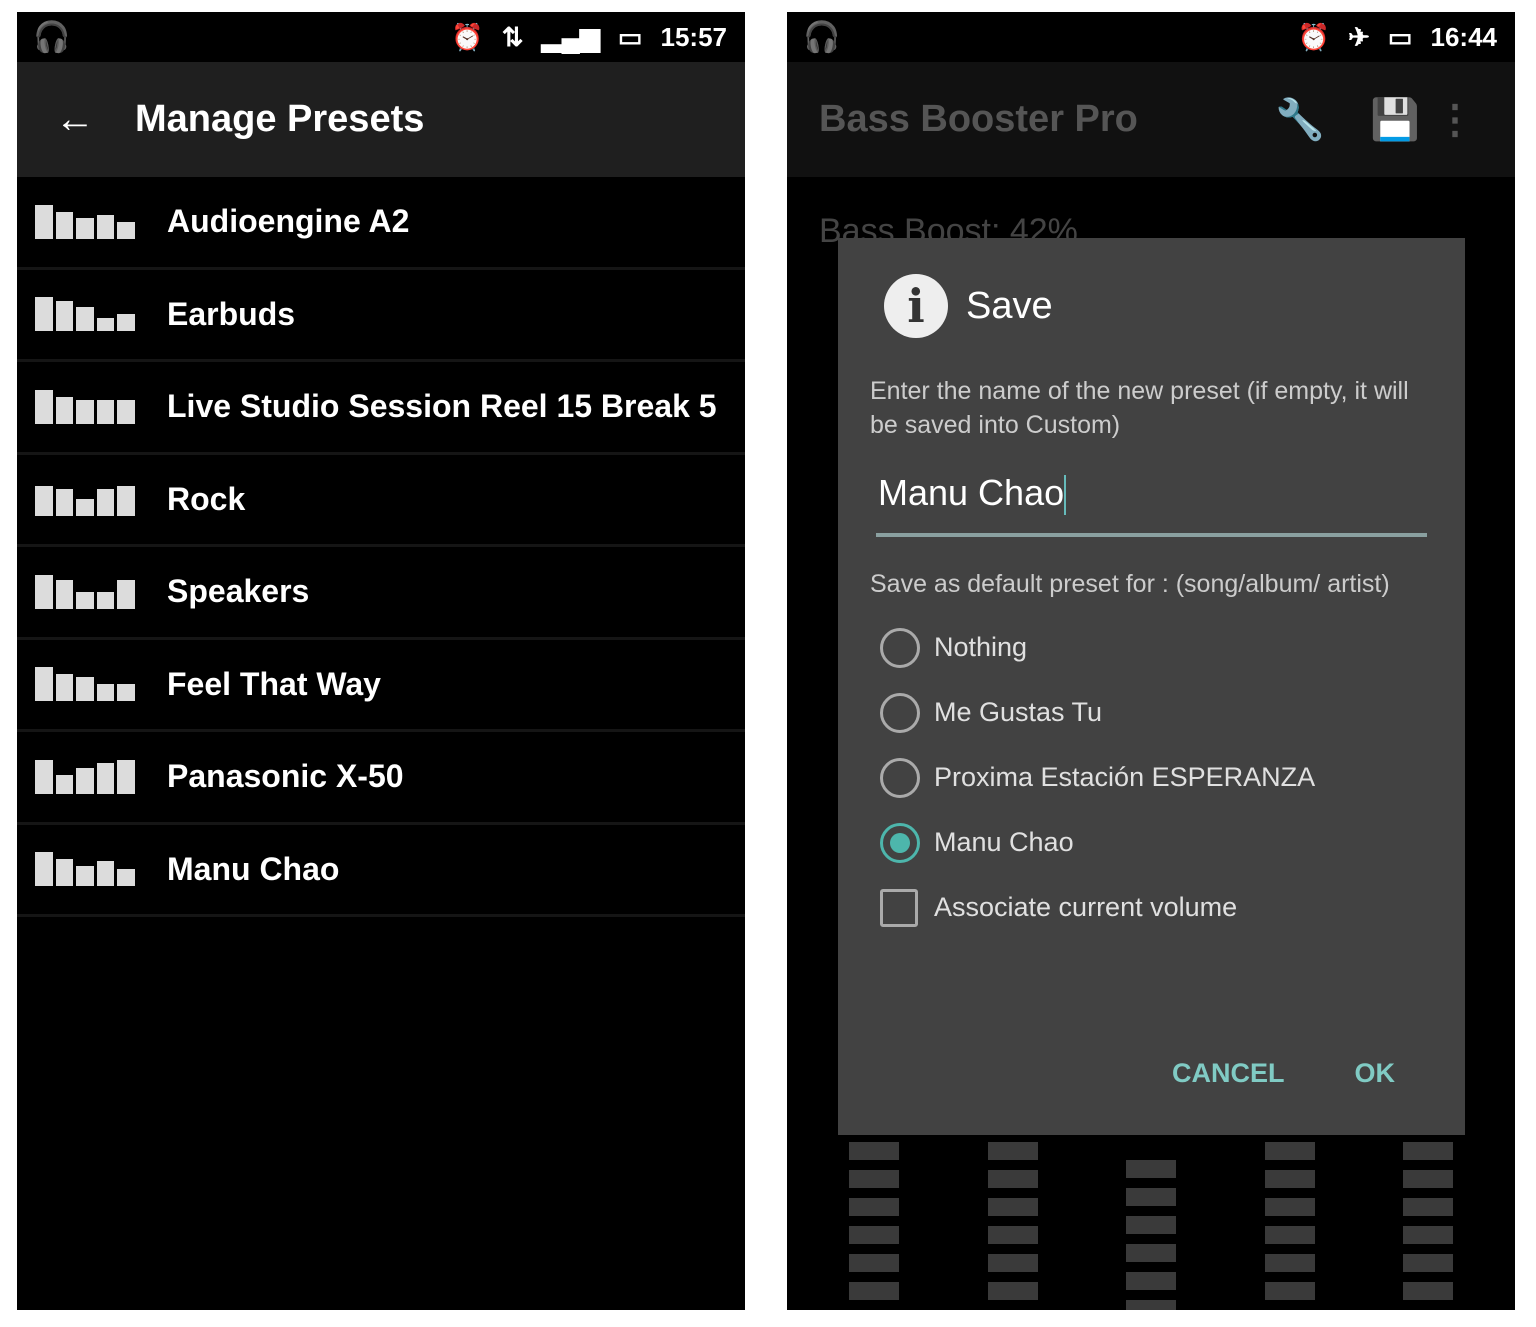 This screenshot has width=1536, height=1327. Describe the element at coordinates (1151, 505) in the screenshot. I see `preset-name-input: Manu Chao` at that location.